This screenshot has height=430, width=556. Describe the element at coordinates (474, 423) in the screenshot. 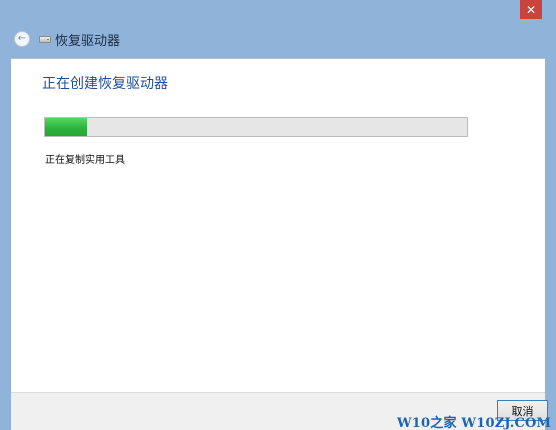

I see `watermark-logo: W10之家 W10ZJ.COM` at that location.